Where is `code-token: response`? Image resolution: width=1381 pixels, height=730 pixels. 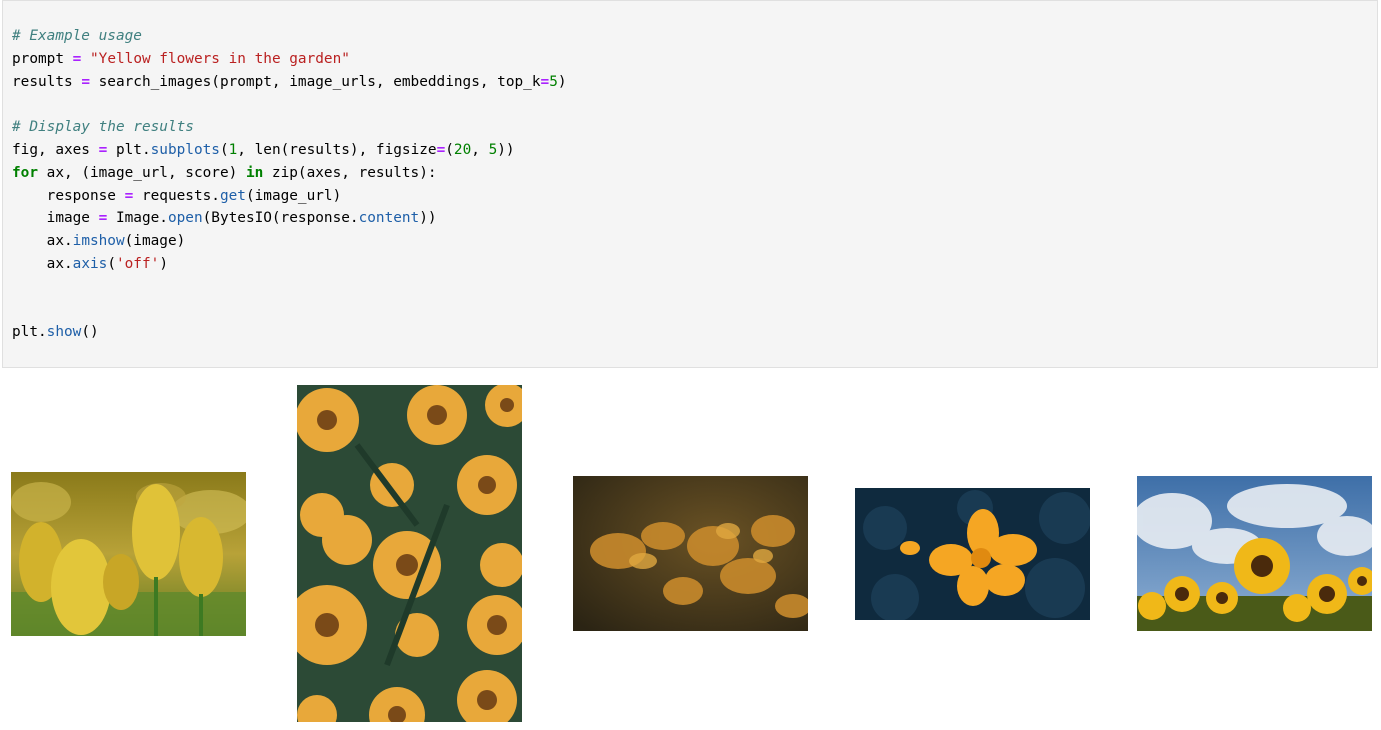
code-token: response is located at coordinates (68, 195).